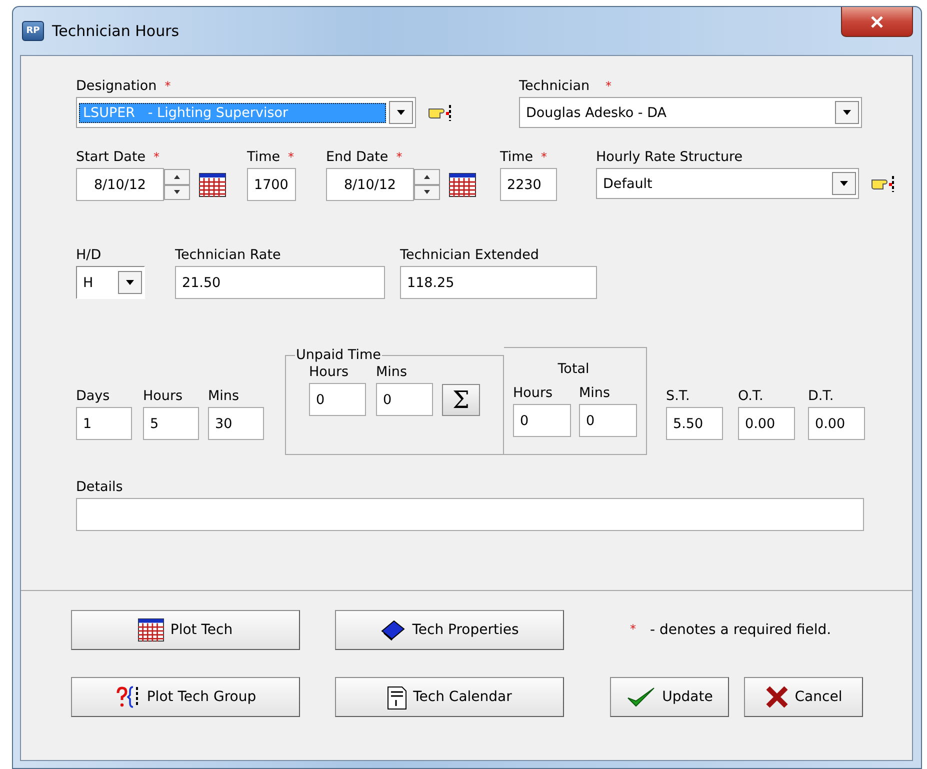 The image size is (927, 769). Describe the element at coordinates (89, 255) in the screenshot. I see `field-label: H/D` at that location.